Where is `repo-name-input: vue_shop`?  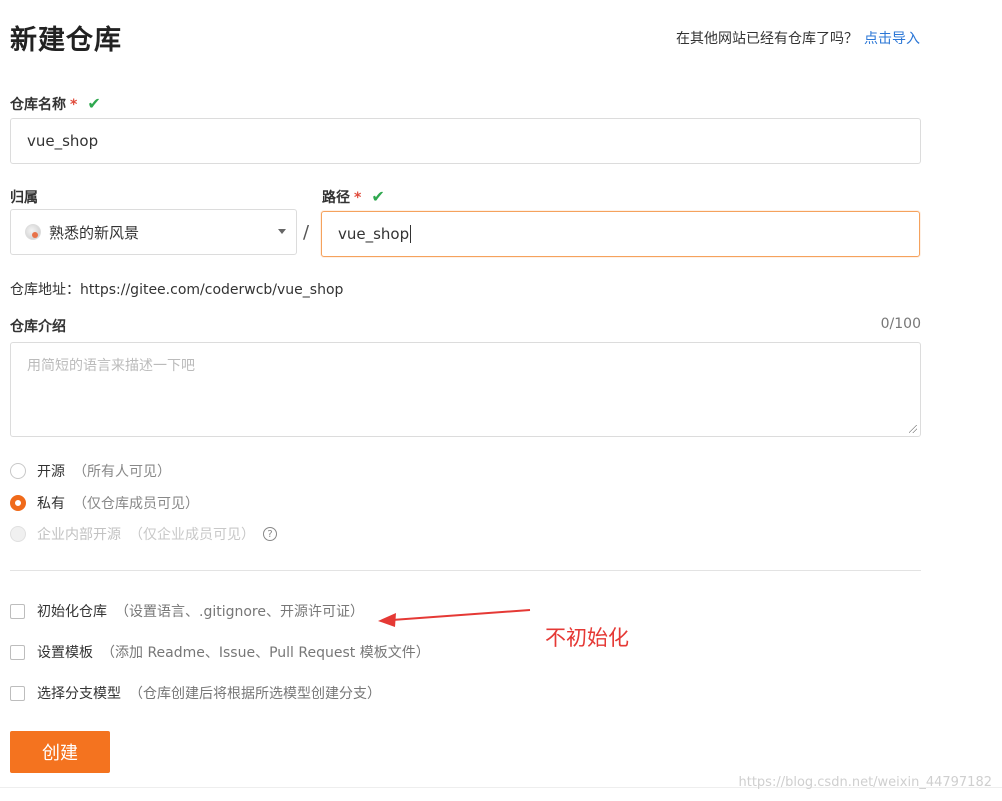
repo-name-input: vue_shop is located at coordinates (465, 141).